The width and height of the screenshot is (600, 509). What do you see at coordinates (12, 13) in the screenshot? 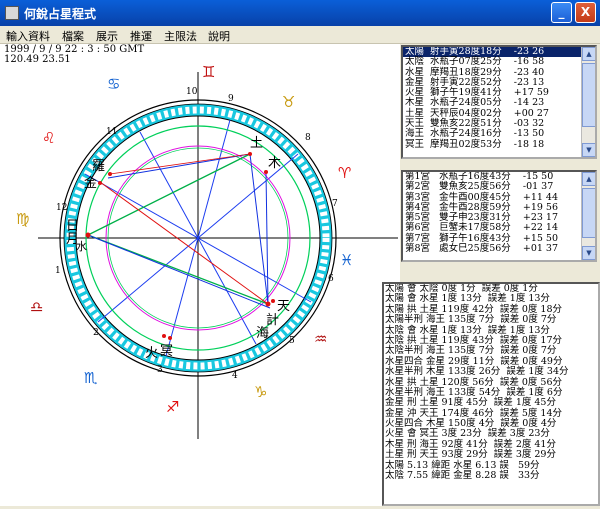
I see `app-icon` at bounding box center [12, 13].